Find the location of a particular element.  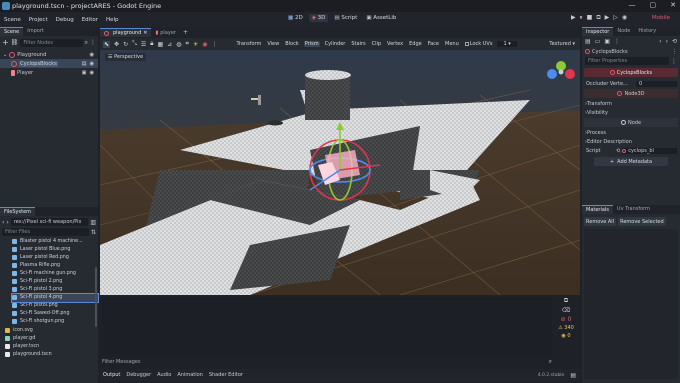

remove-all-button: Remove All is located at coordinates (600, 221).